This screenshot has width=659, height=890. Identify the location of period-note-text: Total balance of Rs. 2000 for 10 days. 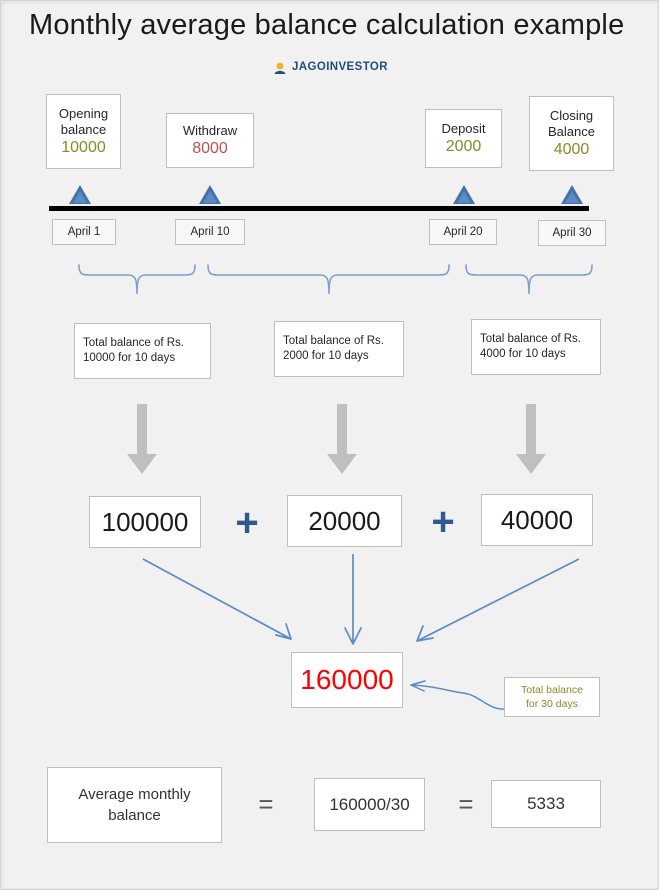
(334, 348).